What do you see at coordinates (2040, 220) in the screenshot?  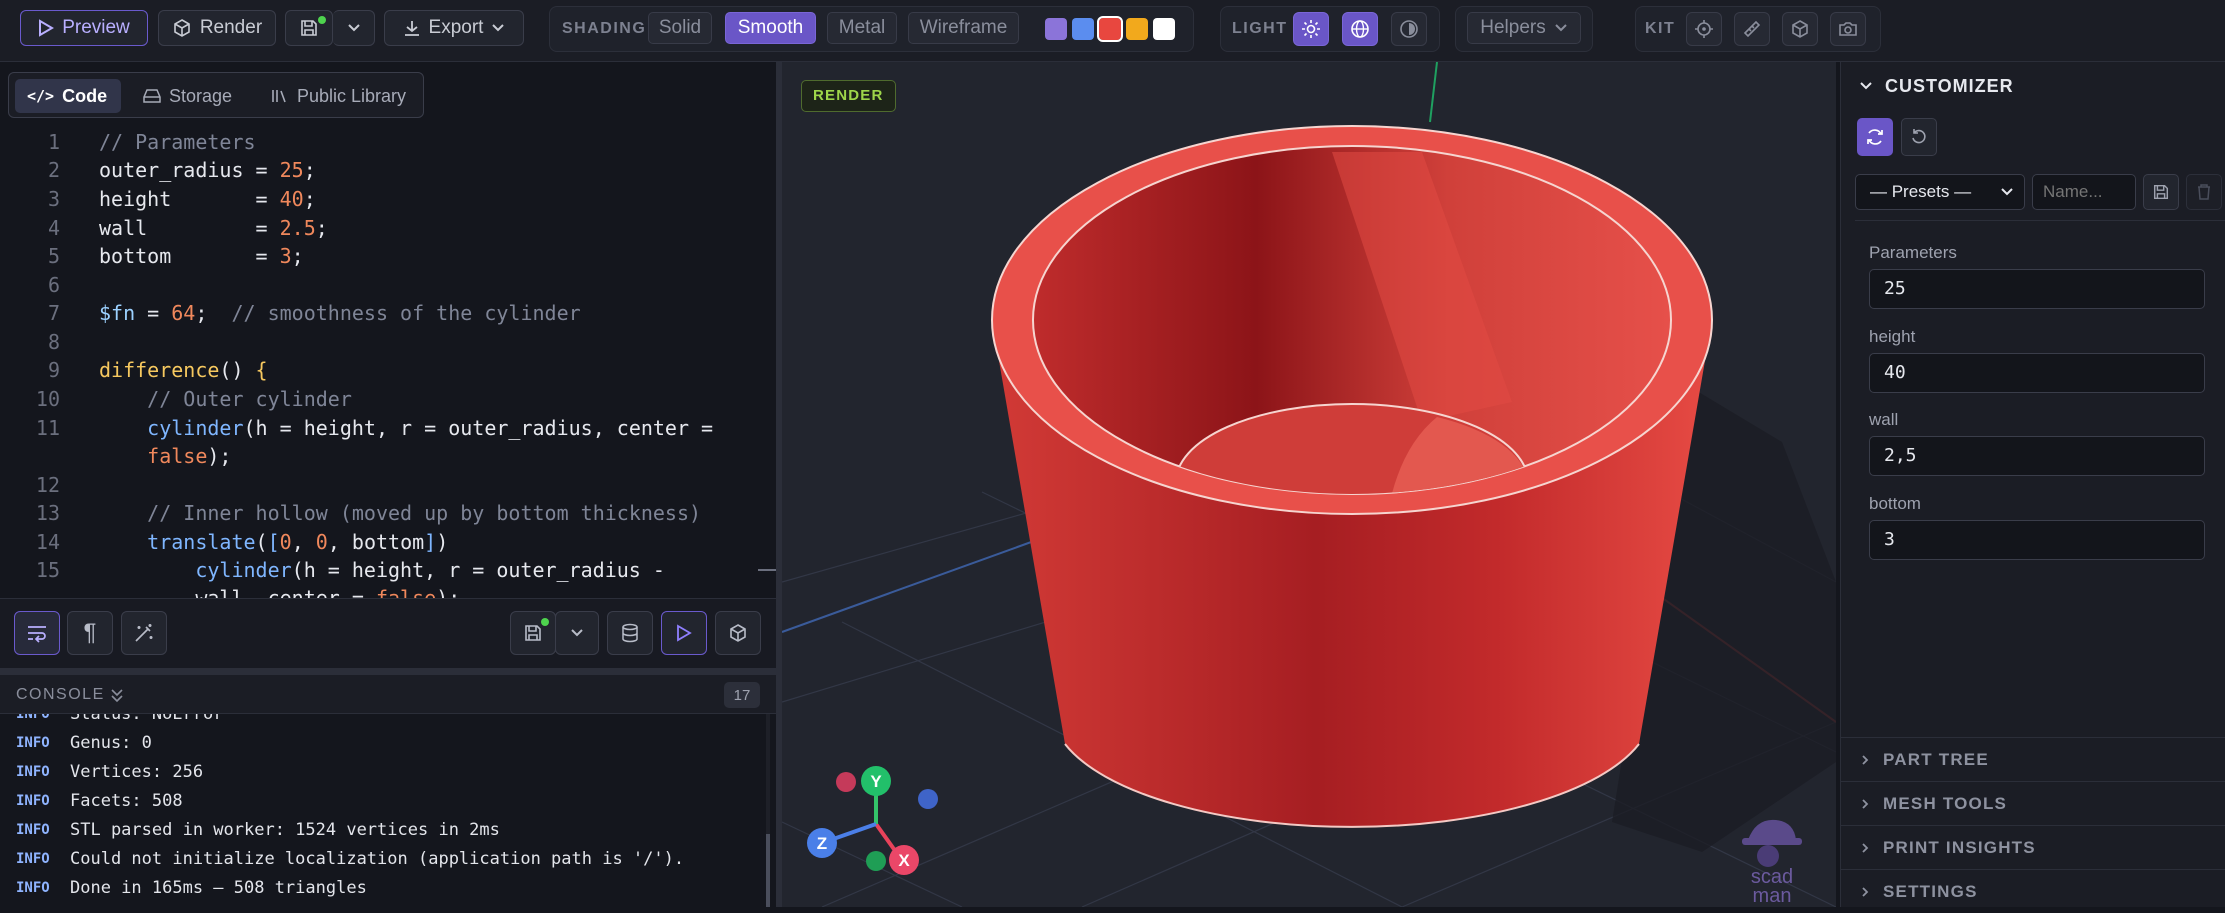 I see `presets-divider` at bounding box center [2040, 220].